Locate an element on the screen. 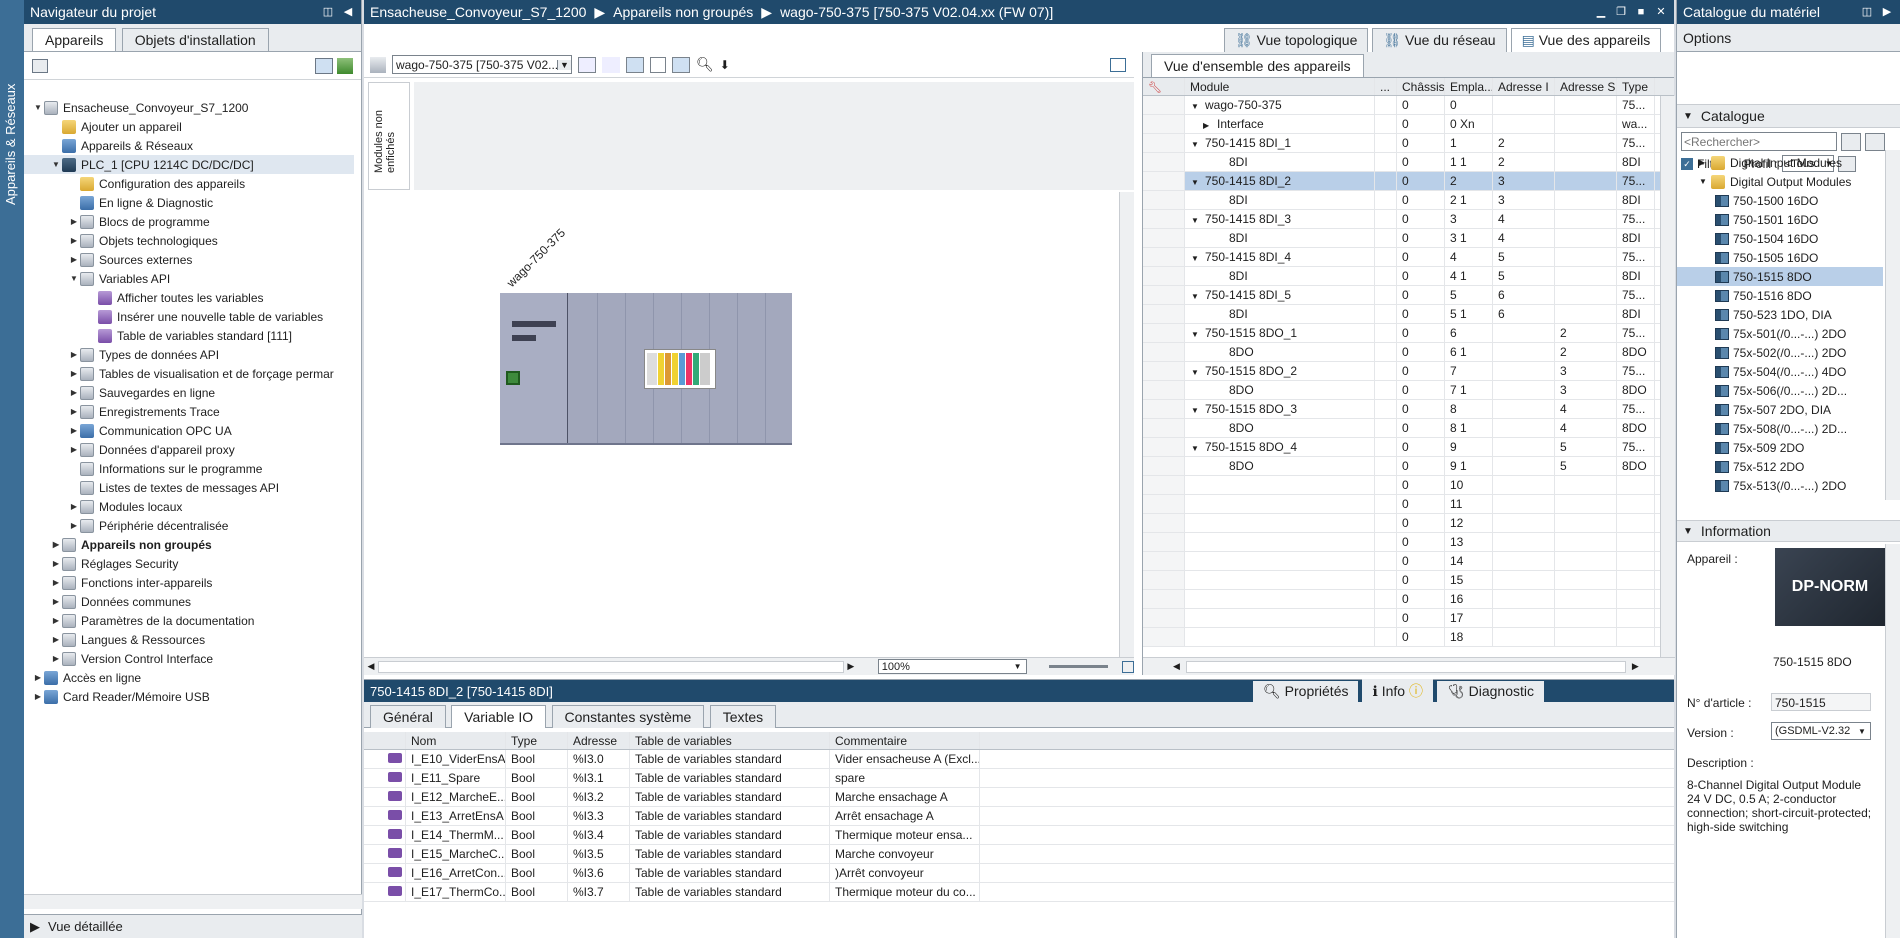  io-col-type: Type is located at coordinates (537, 740).